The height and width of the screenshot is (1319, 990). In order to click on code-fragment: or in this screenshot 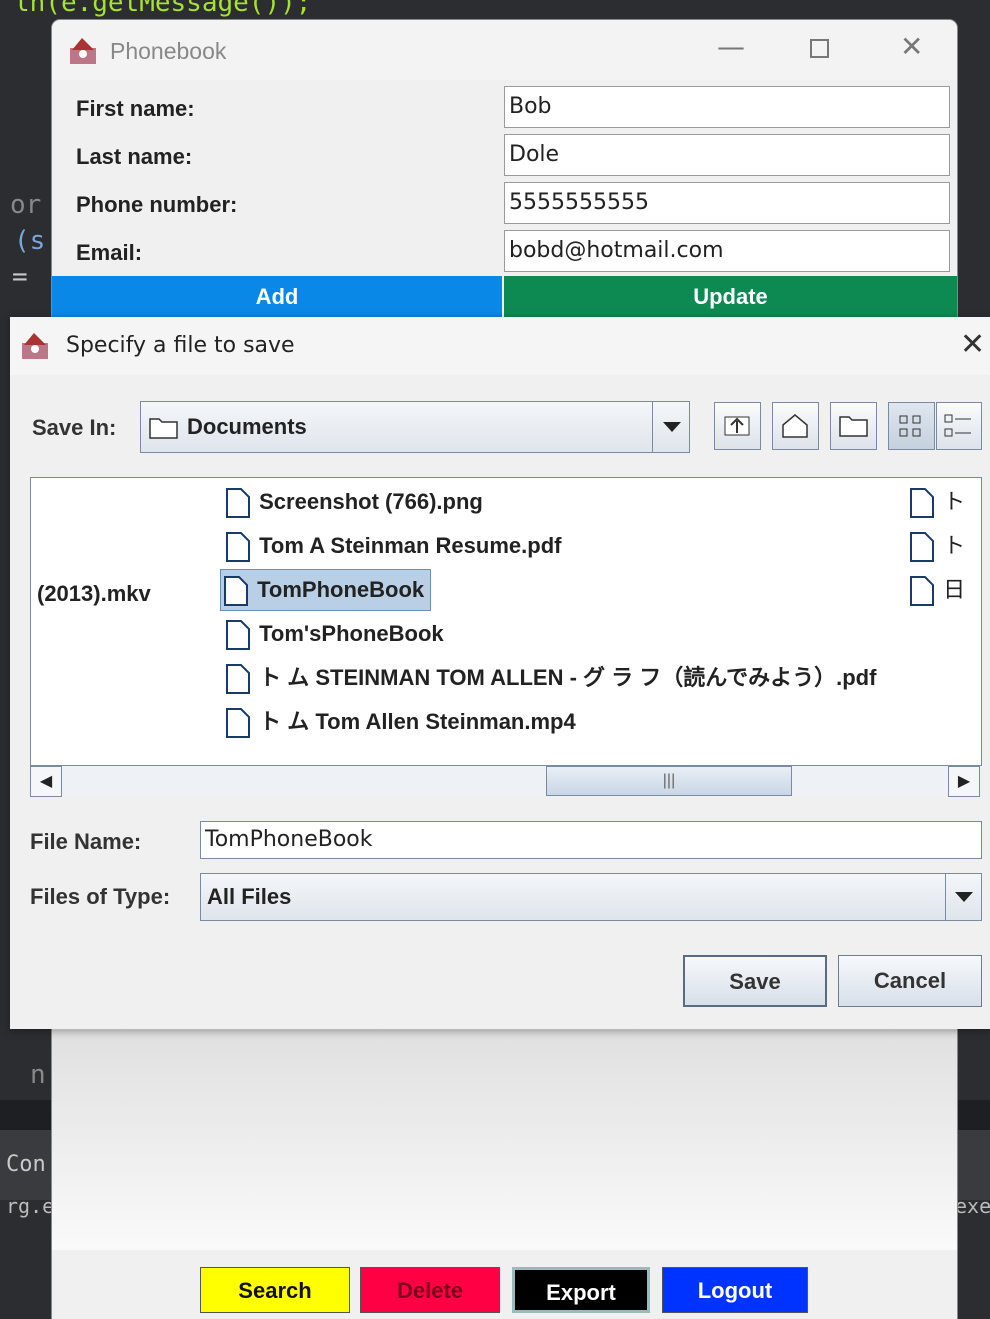, I will do `click(26, 205)`.